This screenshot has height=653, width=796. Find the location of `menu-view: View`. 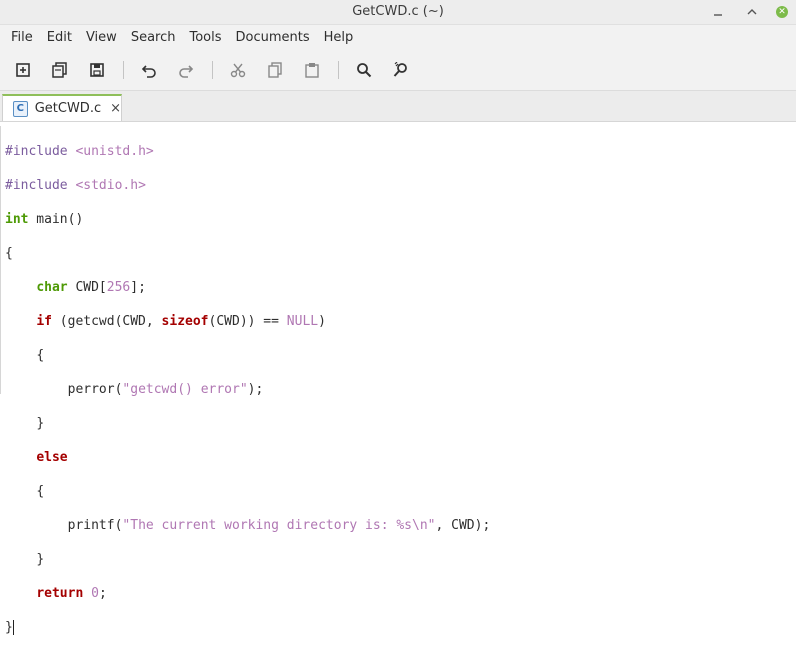

menu-view: View is located at coordinates (101, 37).